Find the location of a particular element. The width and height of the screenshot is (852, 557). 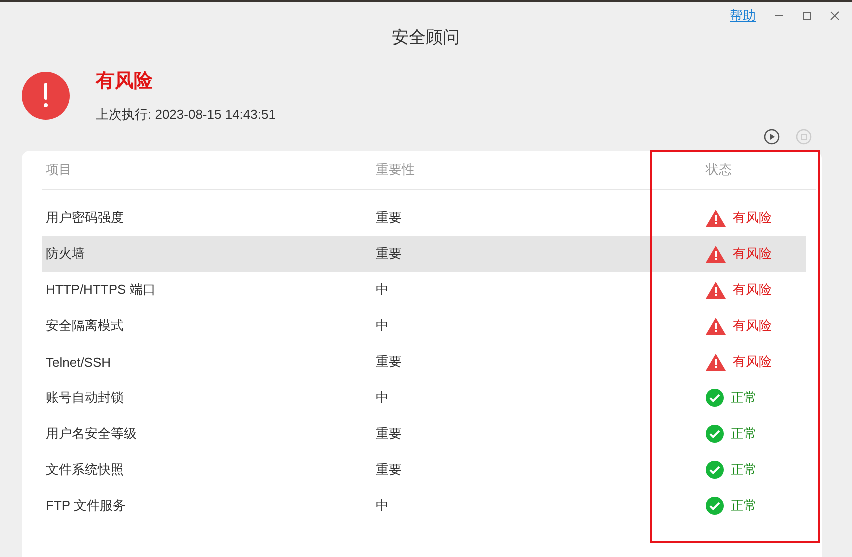

table-row: 防火墙 重要 有风险 is located at coordinates (424, 254).